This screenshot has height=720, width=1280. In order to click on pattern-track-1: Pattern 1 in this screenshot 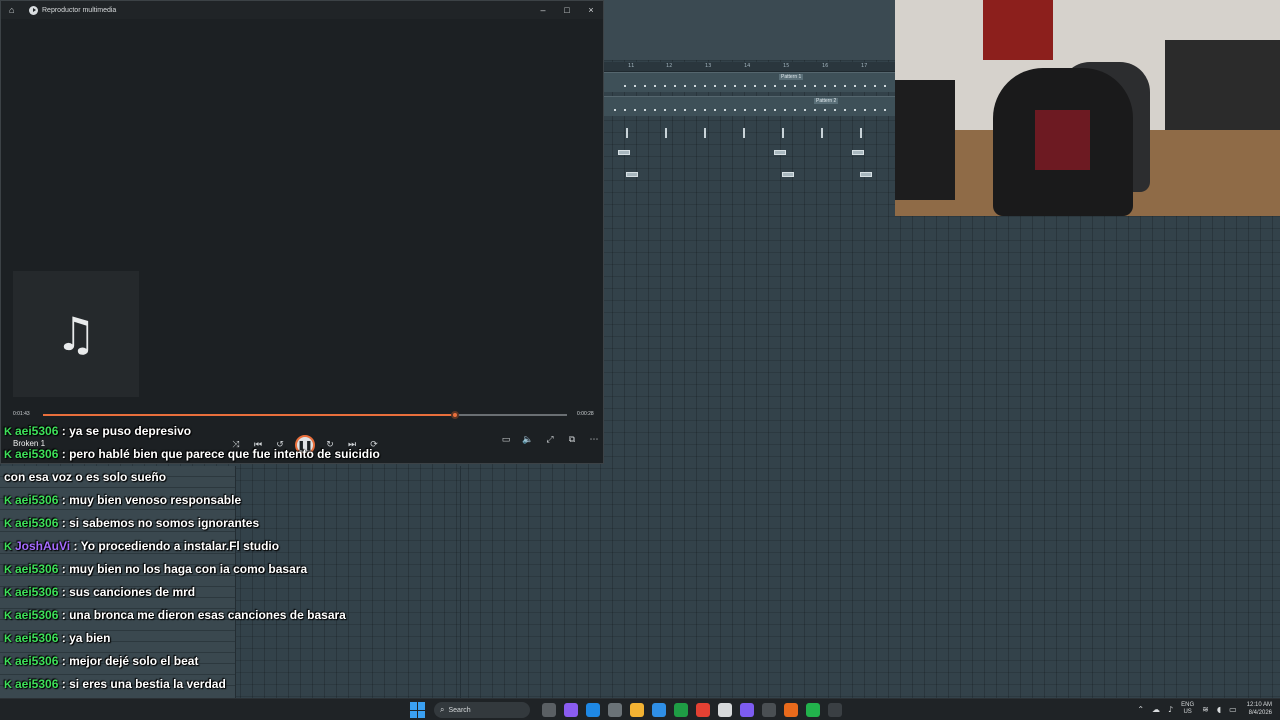, I will do `click(750, 82)`.